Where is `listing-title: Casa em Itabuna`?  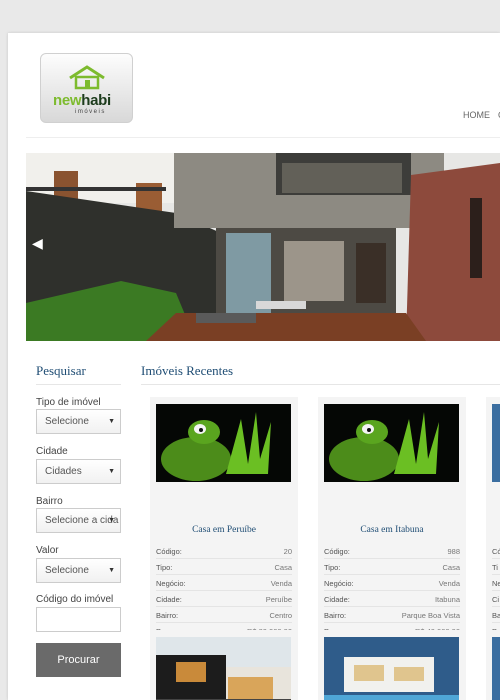 listing-title: Casa em Itabuna is located at coordinates (392, 530).